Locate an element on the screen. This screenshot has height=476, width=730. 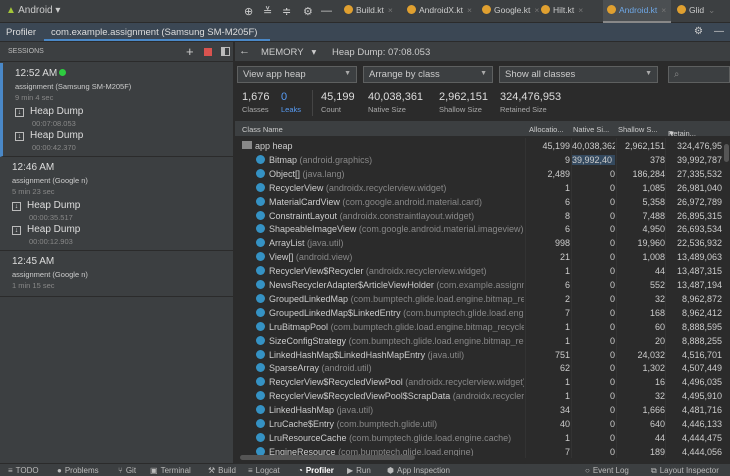
event-log-icon: ○ is located at coordinates (587, 470).